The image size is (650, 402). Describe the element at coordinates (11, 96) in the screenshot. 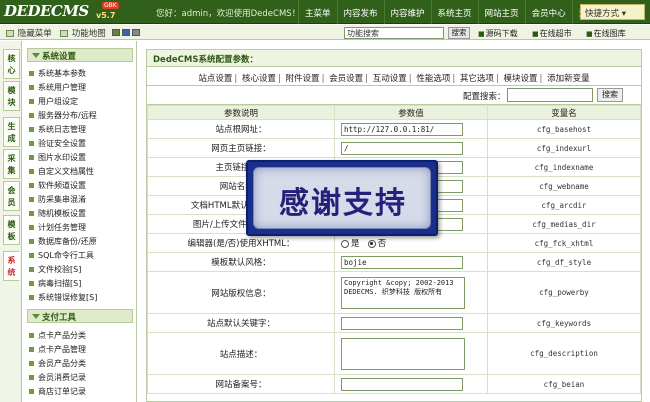

I see `vtab-module: 模块` at that location.